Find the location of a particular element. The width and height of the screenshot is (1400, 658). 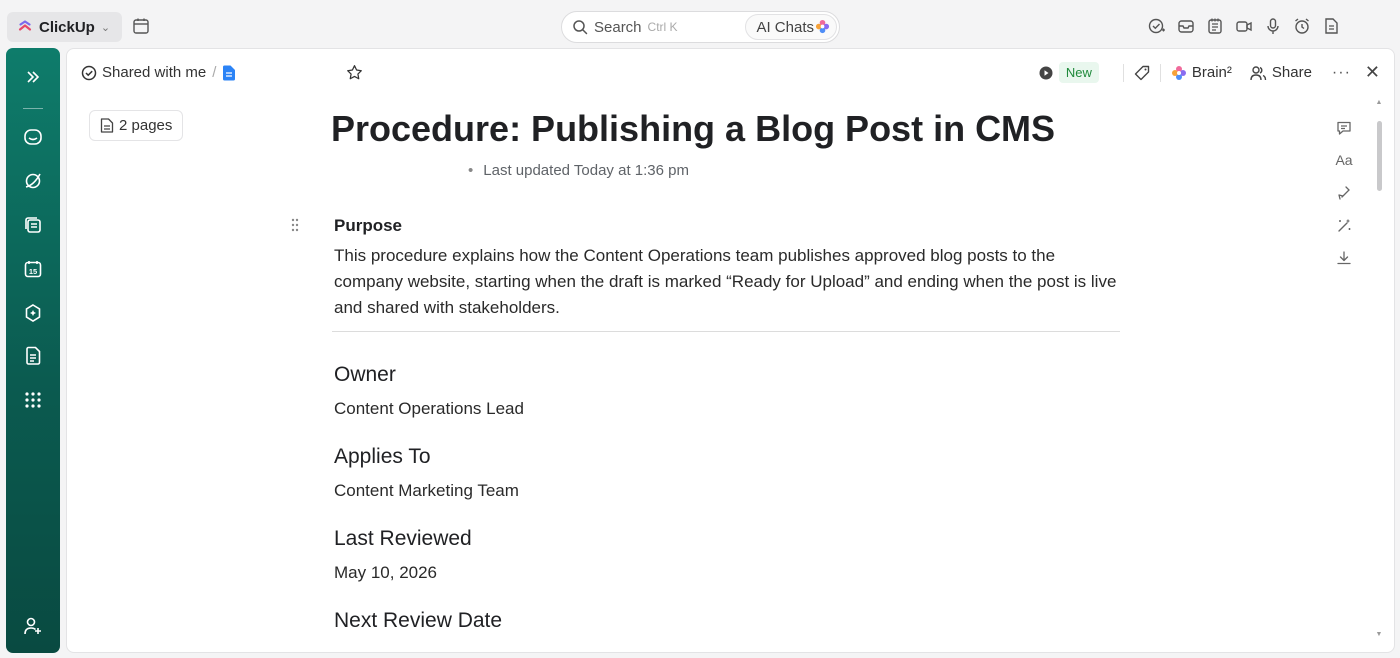

notepad-icon is located at coordinates (1215, 26).